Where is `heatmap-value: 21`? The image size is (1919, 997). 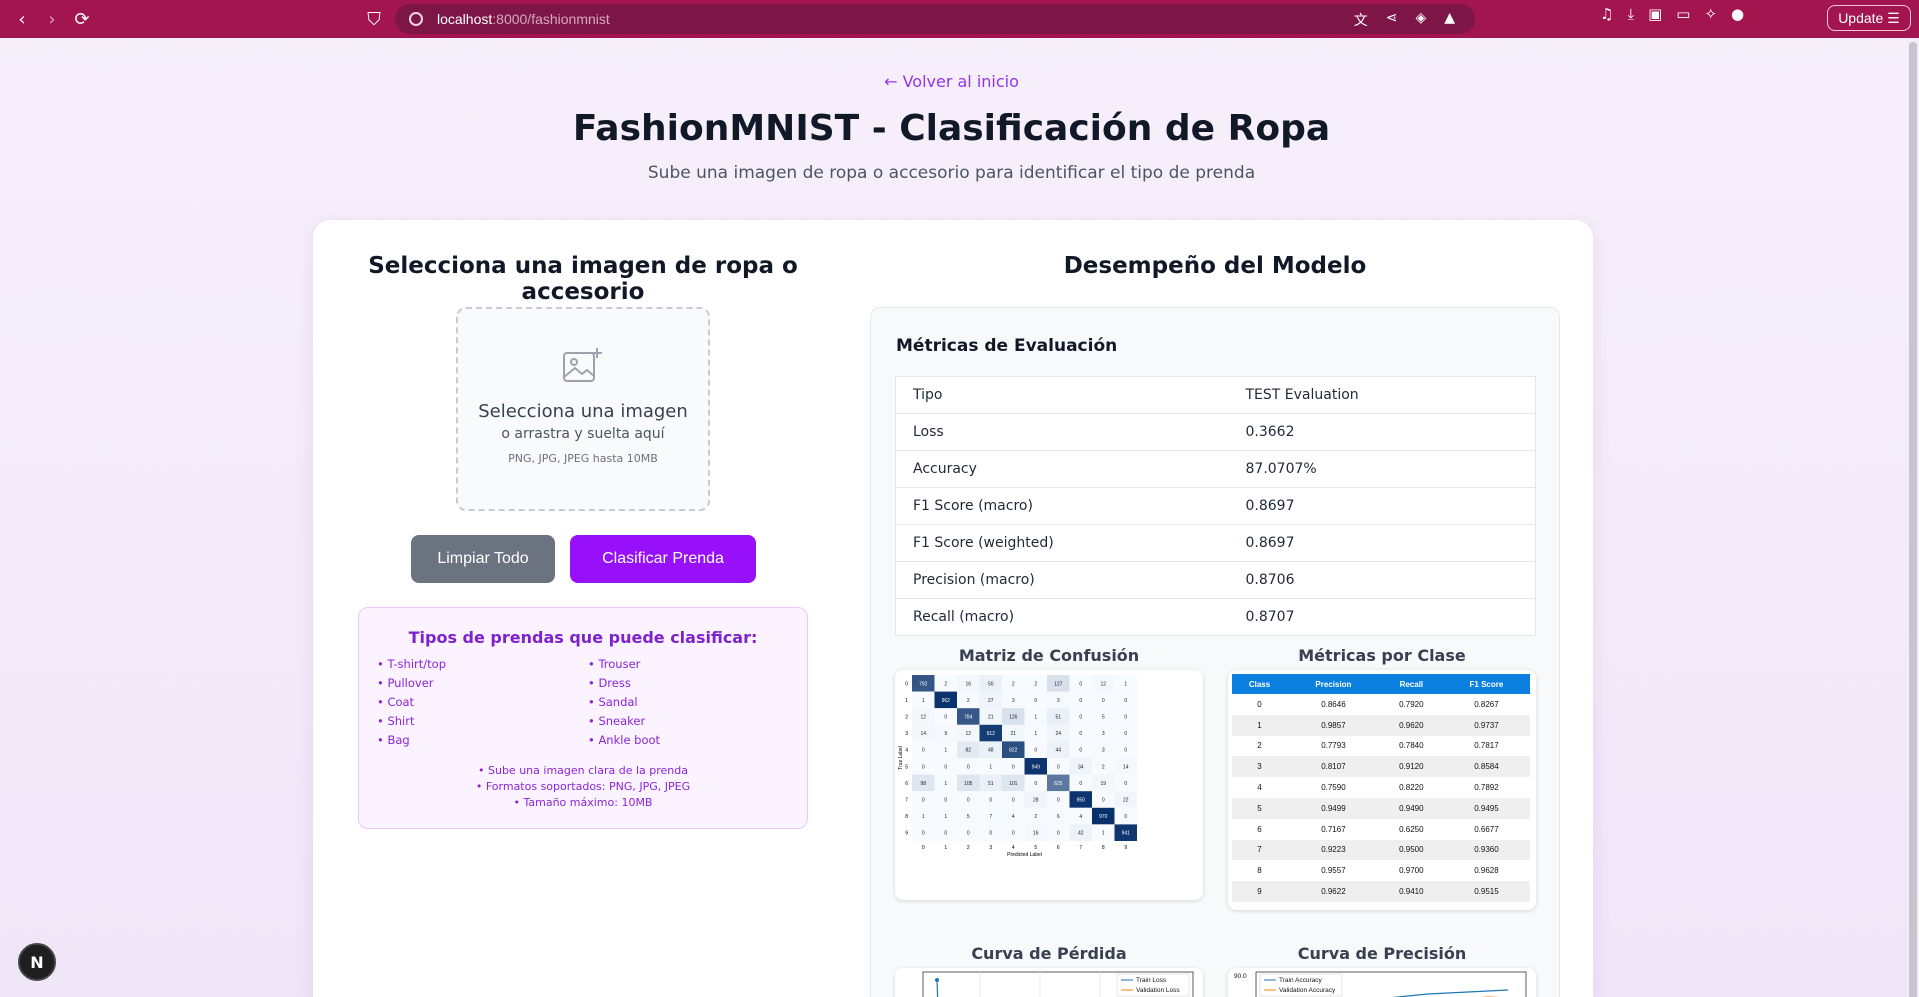
heatmap-value: 21 is located at coordinates (1013, 734).